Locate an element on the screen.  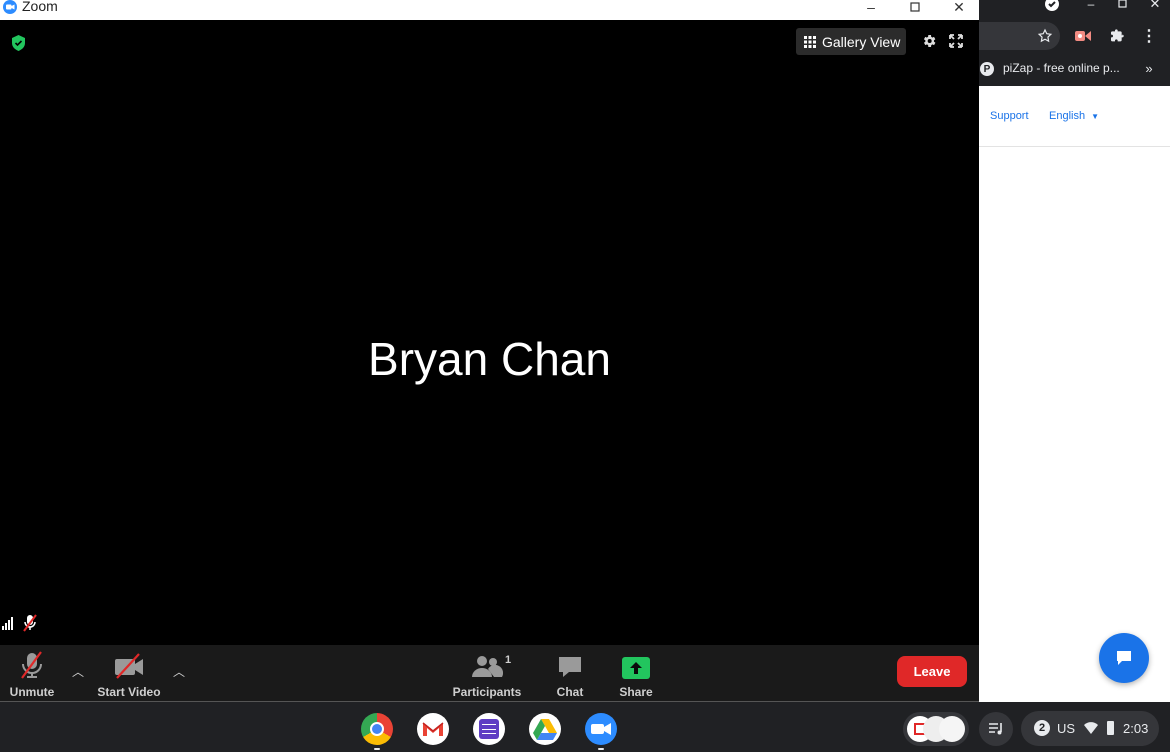
bookmark-star-icon is located at coordinates (1045, 36).